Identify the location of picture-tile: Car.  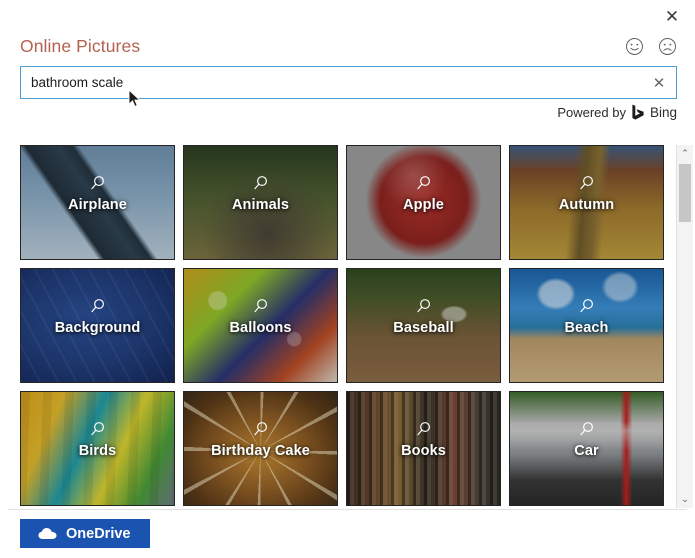
(586, 448).